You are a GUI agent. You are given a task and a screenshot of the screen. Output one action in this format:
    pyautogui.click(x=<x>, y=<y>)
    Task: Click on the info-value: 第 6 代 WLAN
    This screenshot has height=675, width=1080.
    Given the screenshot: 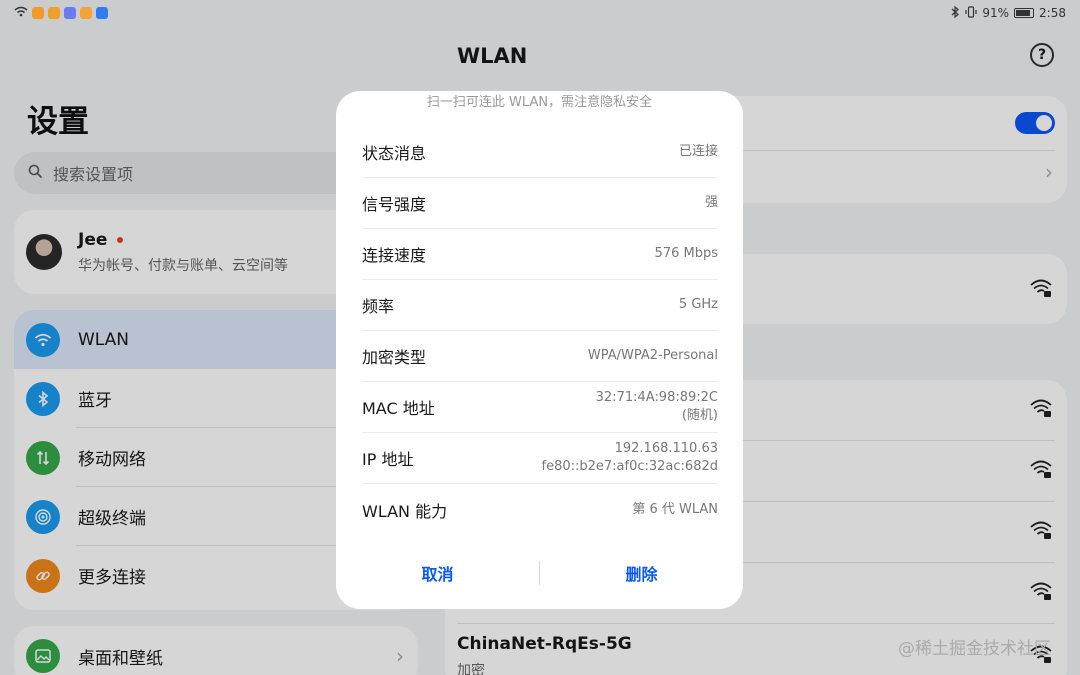 What is the action you would take?
    pyautogui.click(x=675, y=509)
    